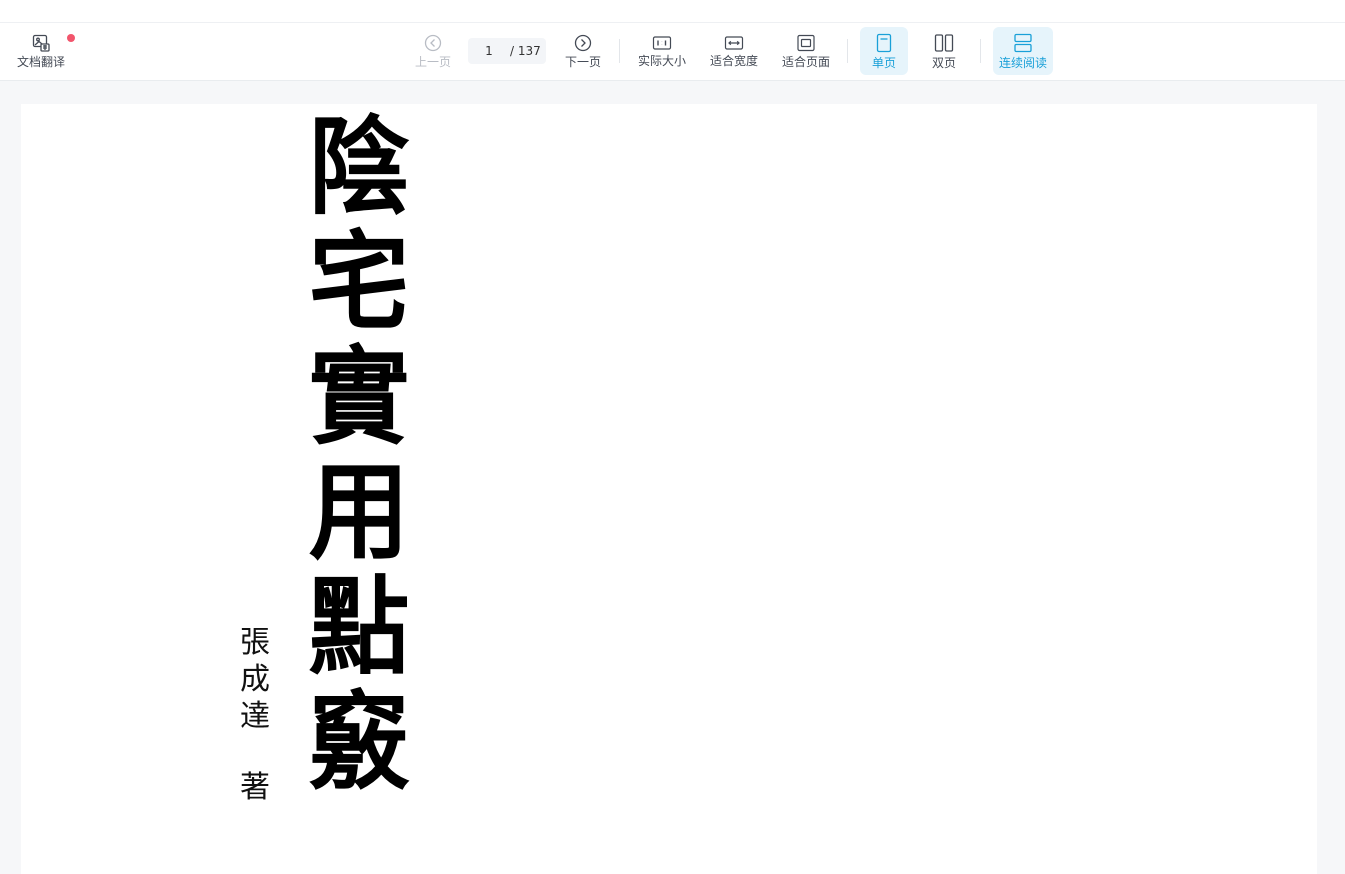 The width and height of the screenshot is (1345, 874). What do you see at coordinates (432, 61) in the screenshot?
I see `prev-page-label: 上一页` at bounding box center [432, 61].